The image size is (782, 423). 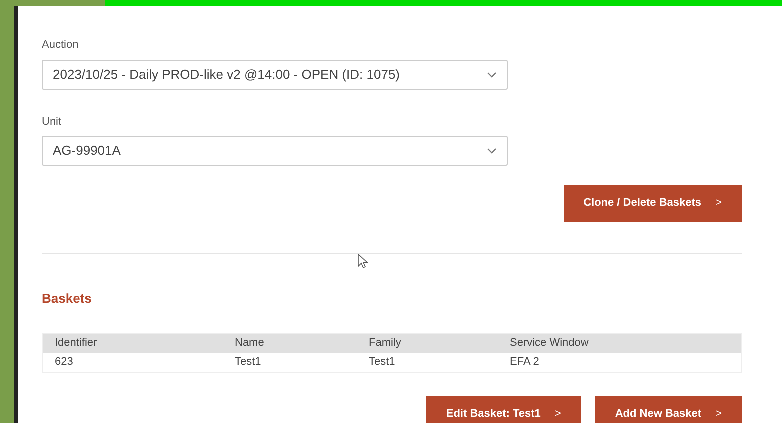 What do you see at coordinates (525, 362) in the screenshot?
I see `table-cell-text: EFA 2` at bounding box center [525, 362].